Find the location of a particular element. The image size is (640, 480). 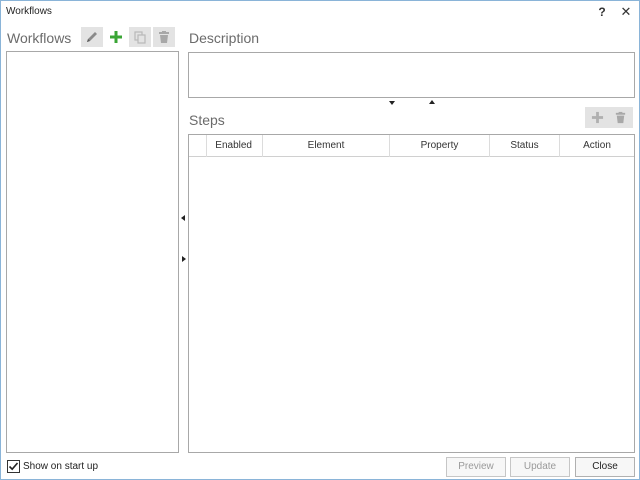

copy-workflow-button is located at coordinates (140, 37).